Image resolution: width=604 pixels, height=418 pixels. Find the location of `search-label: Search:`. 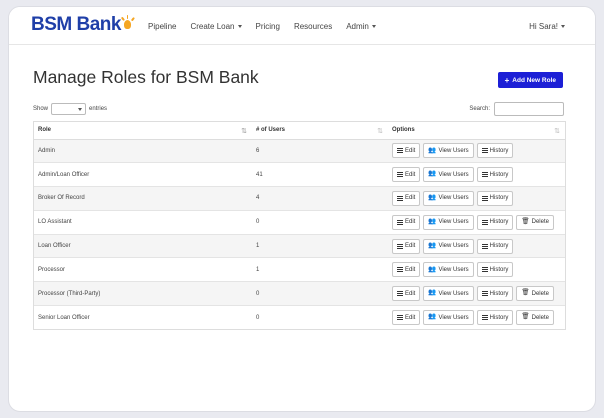

search-label: Search: is located at coordinates (479, 109).